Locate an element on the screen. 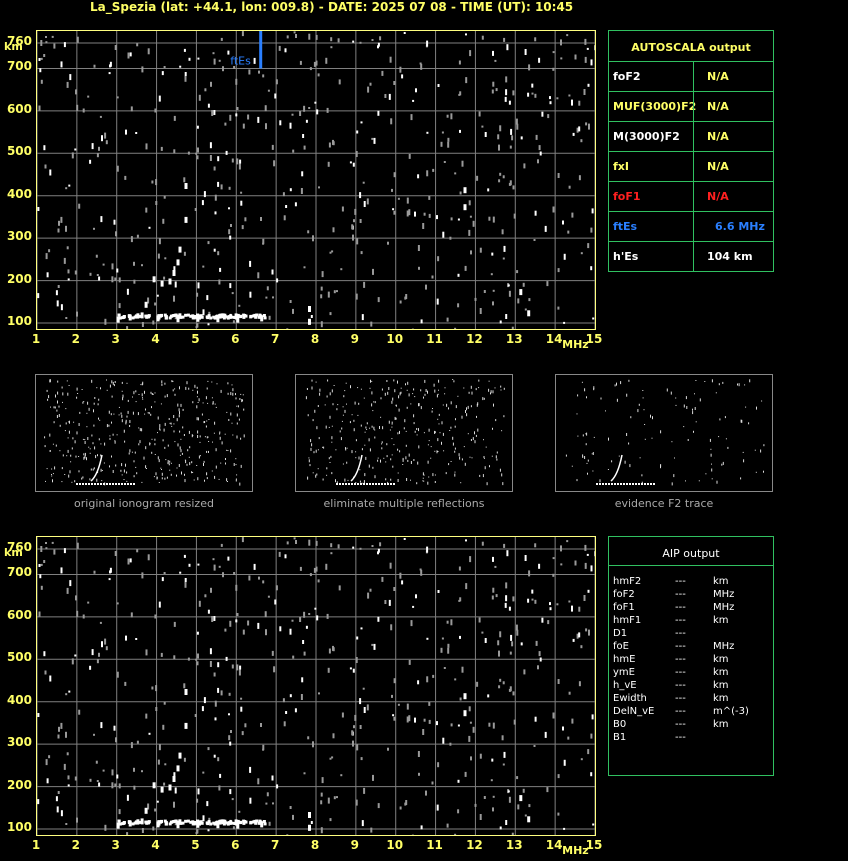 This screenshot has width=848, height=861. aip-param-name: hmF2 is located at coordinates (627, 581).